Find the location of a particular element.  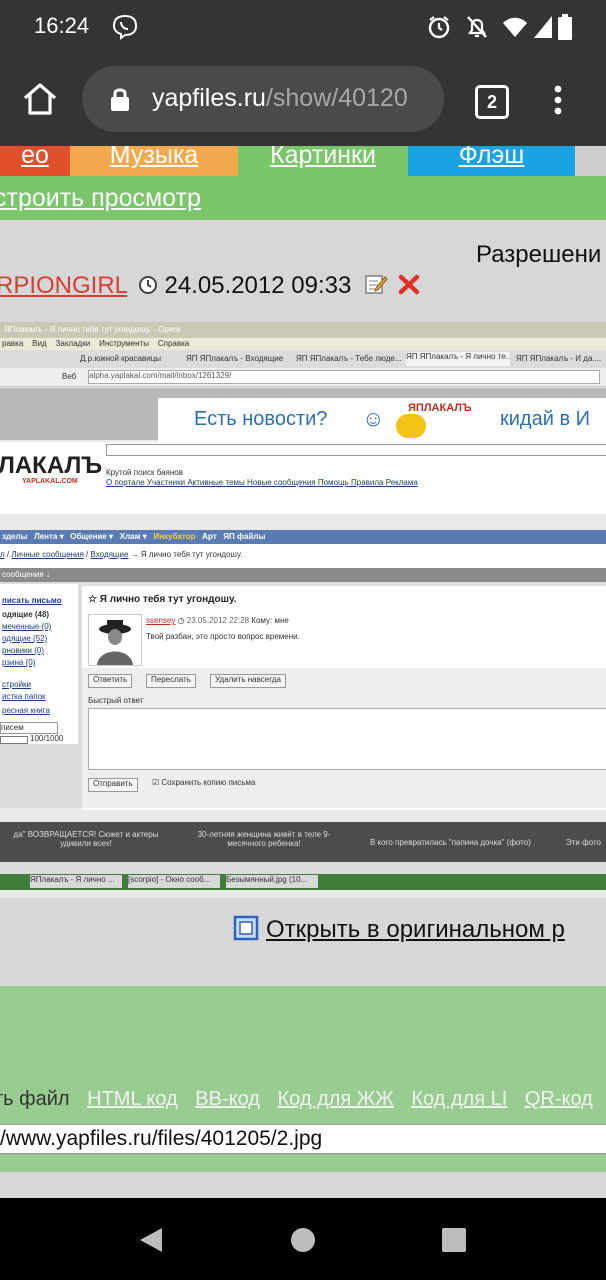

tab-music: Музыка is located at coordinates (154, 161).